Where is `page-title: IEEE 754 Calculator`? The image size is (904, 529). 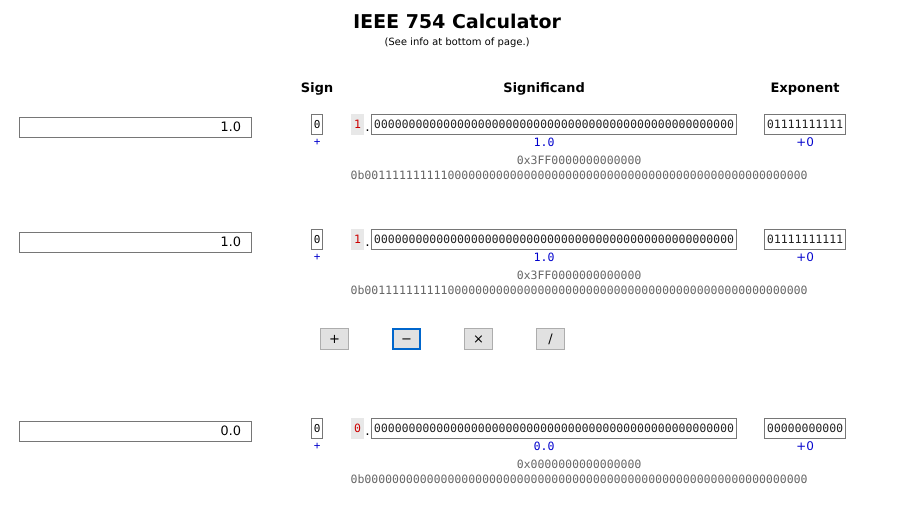
page-title: IEEE 754 Calculator is located at coordinates (456, 22).